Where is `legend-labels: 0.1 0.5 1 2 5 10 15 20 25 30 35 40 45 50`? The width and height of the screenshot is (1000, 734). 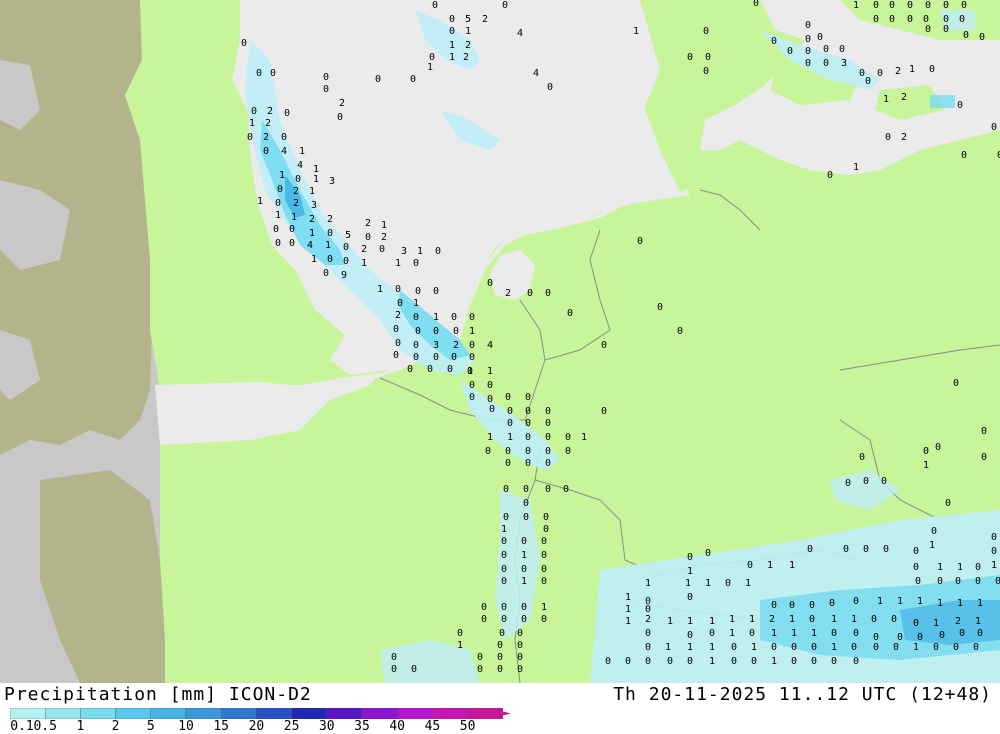 legend-labels: 0.1 0.5 1 2 5 10 15 20 25 30 35 40 45 50 is located at coordinates (260, 726).